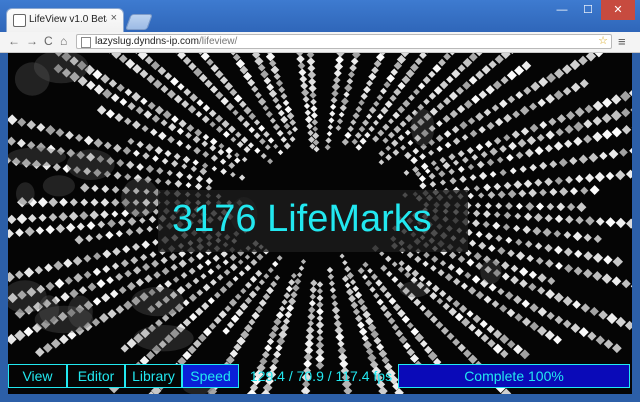 The height and width of the screenshot is (402, 640). Describe the element at coordinates (344, 41) in the screenshot. I see `address-bar: lazyslug.dyndns-ip.com/lifeview/ ☆` at that location.